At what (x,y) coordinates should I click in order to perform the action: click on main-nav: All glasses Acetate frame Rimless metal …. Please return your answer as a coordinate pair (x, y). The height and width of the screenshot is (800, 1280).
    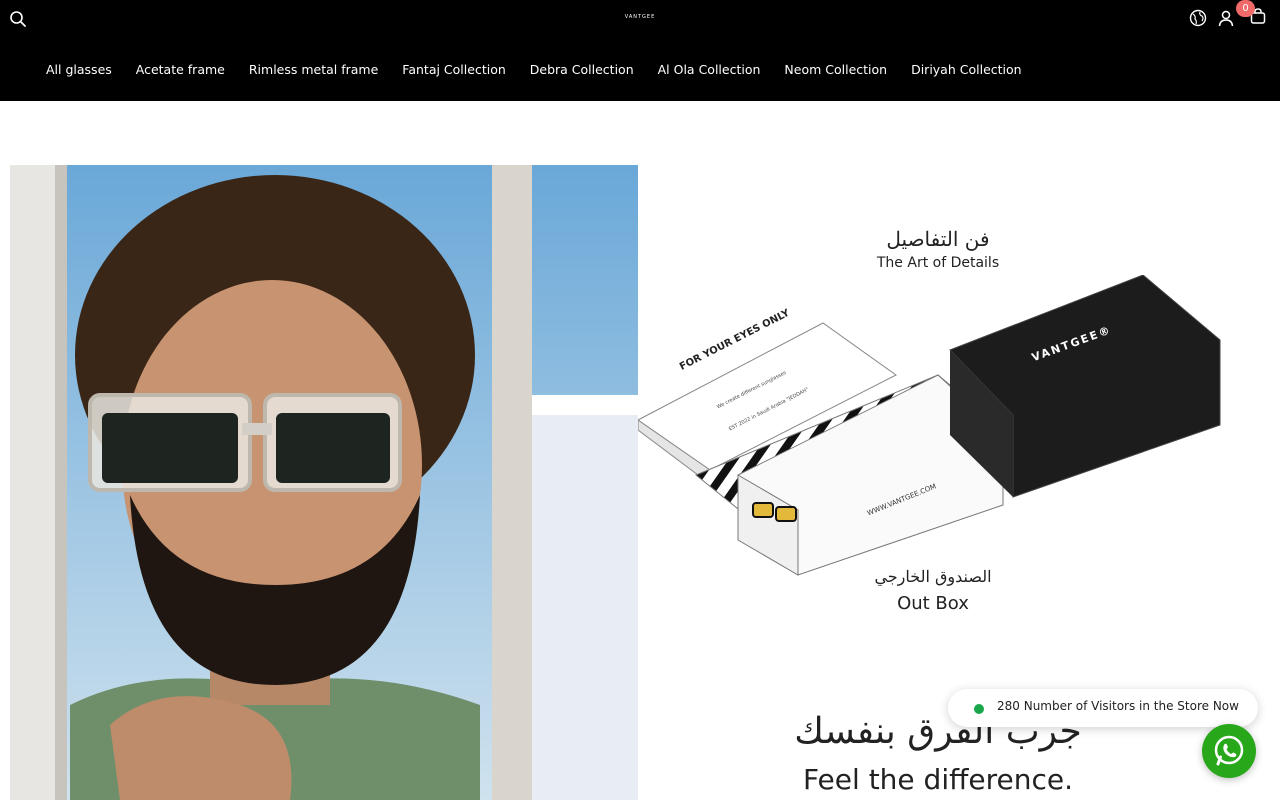
    Looking at the image, I should click on (534, 70).